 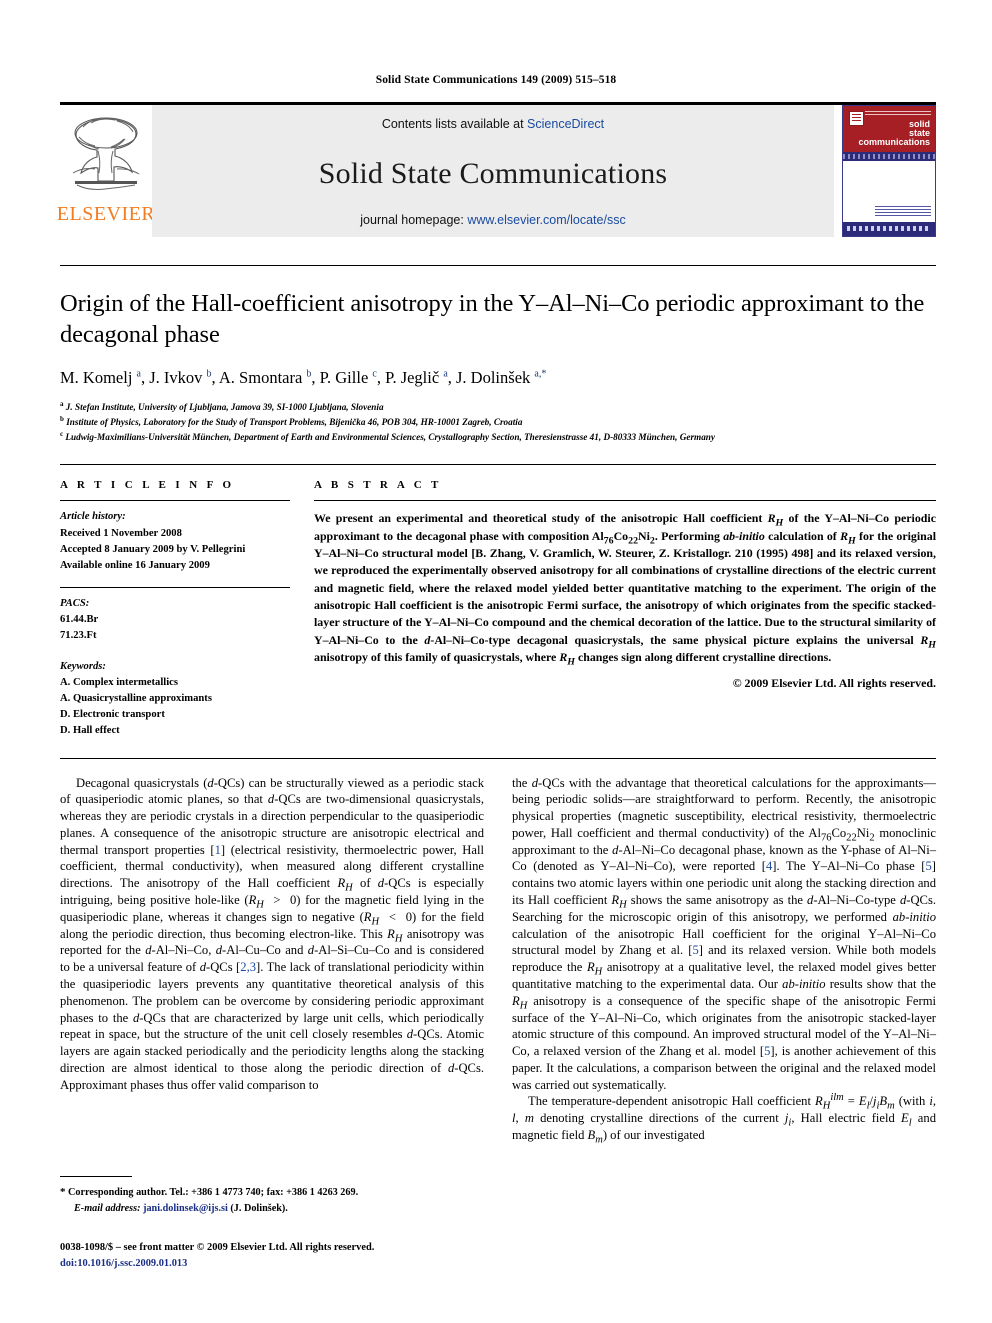 What do you see at coordinates (153, 549) in the screenshot?
I see `article-history-accepted: Accepted 8 January 2009 by V. Pellegrini` at bounding box center [153, 549].